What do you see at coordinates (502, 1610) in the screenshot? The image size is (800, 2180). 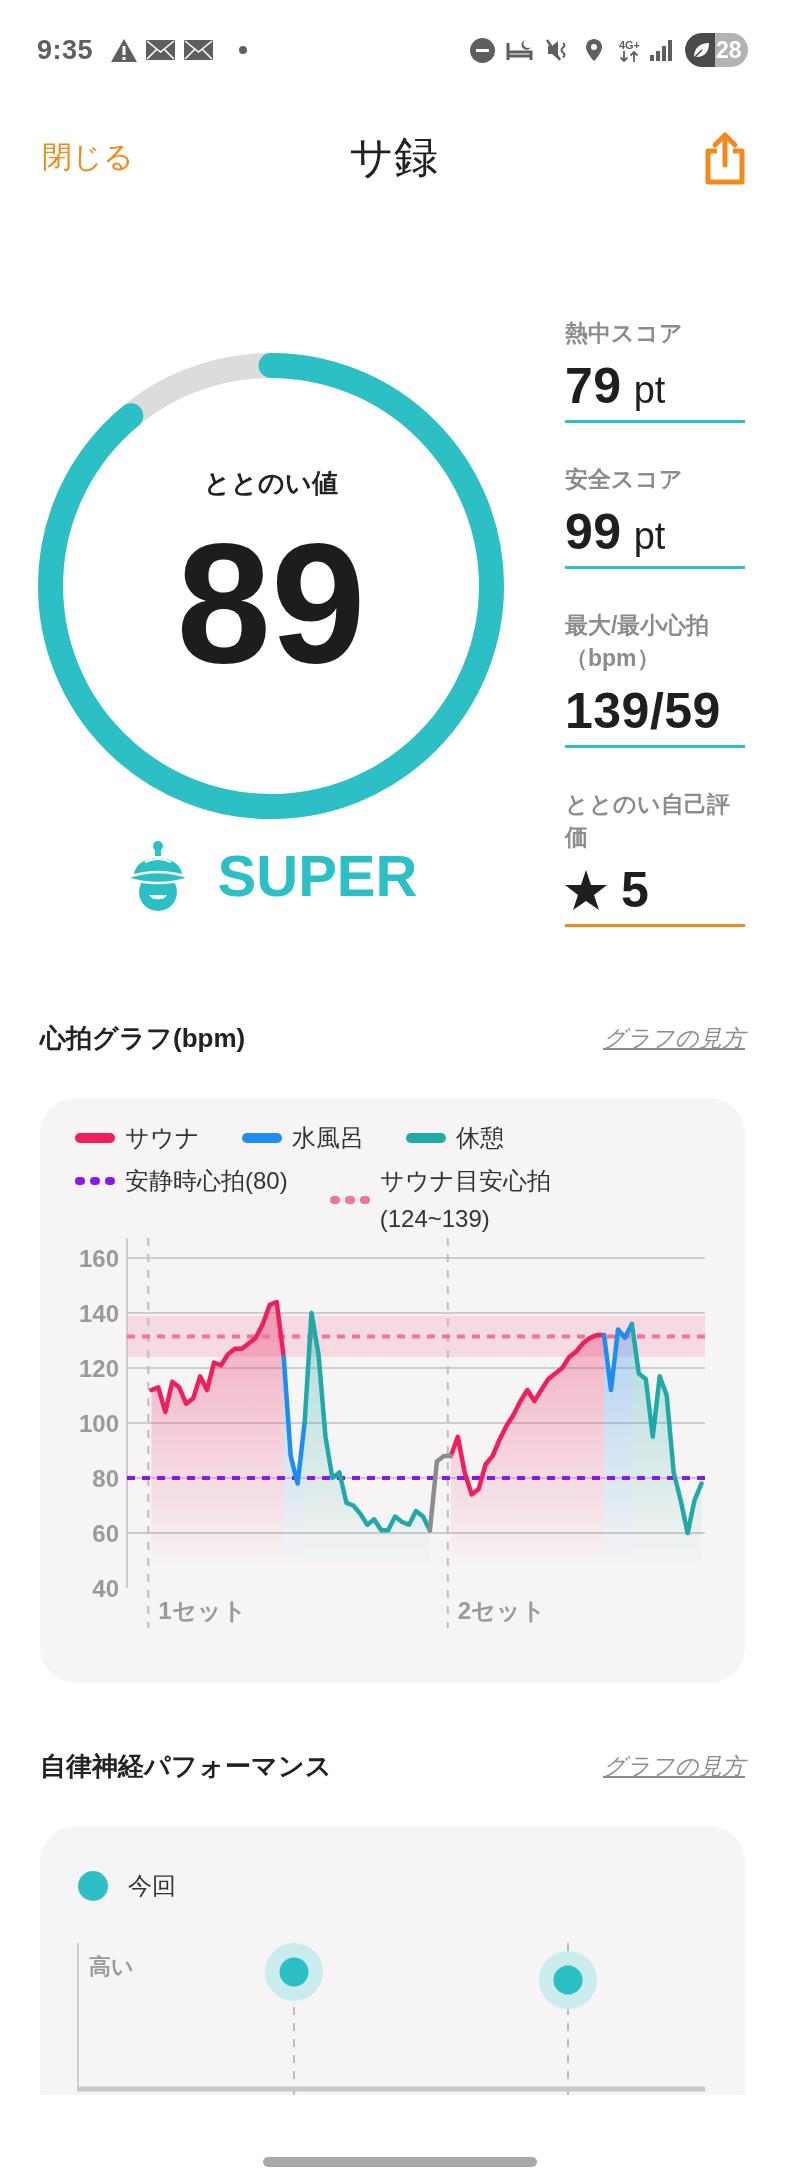 I see `set-label: 2セット` at bounding box center [502, 1610].